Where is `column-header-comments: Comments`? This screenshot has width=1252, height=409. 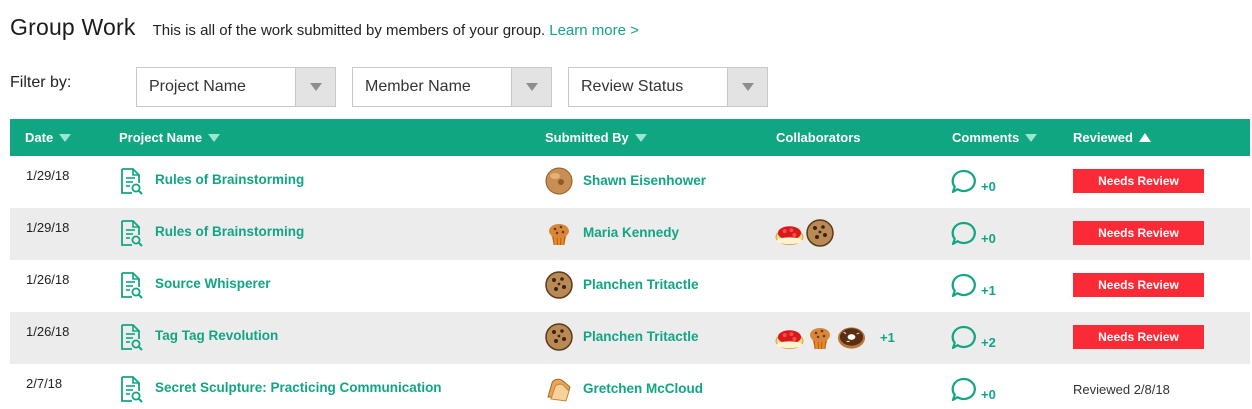 column-header-comments: Comments is located at coordinates (995, 137).